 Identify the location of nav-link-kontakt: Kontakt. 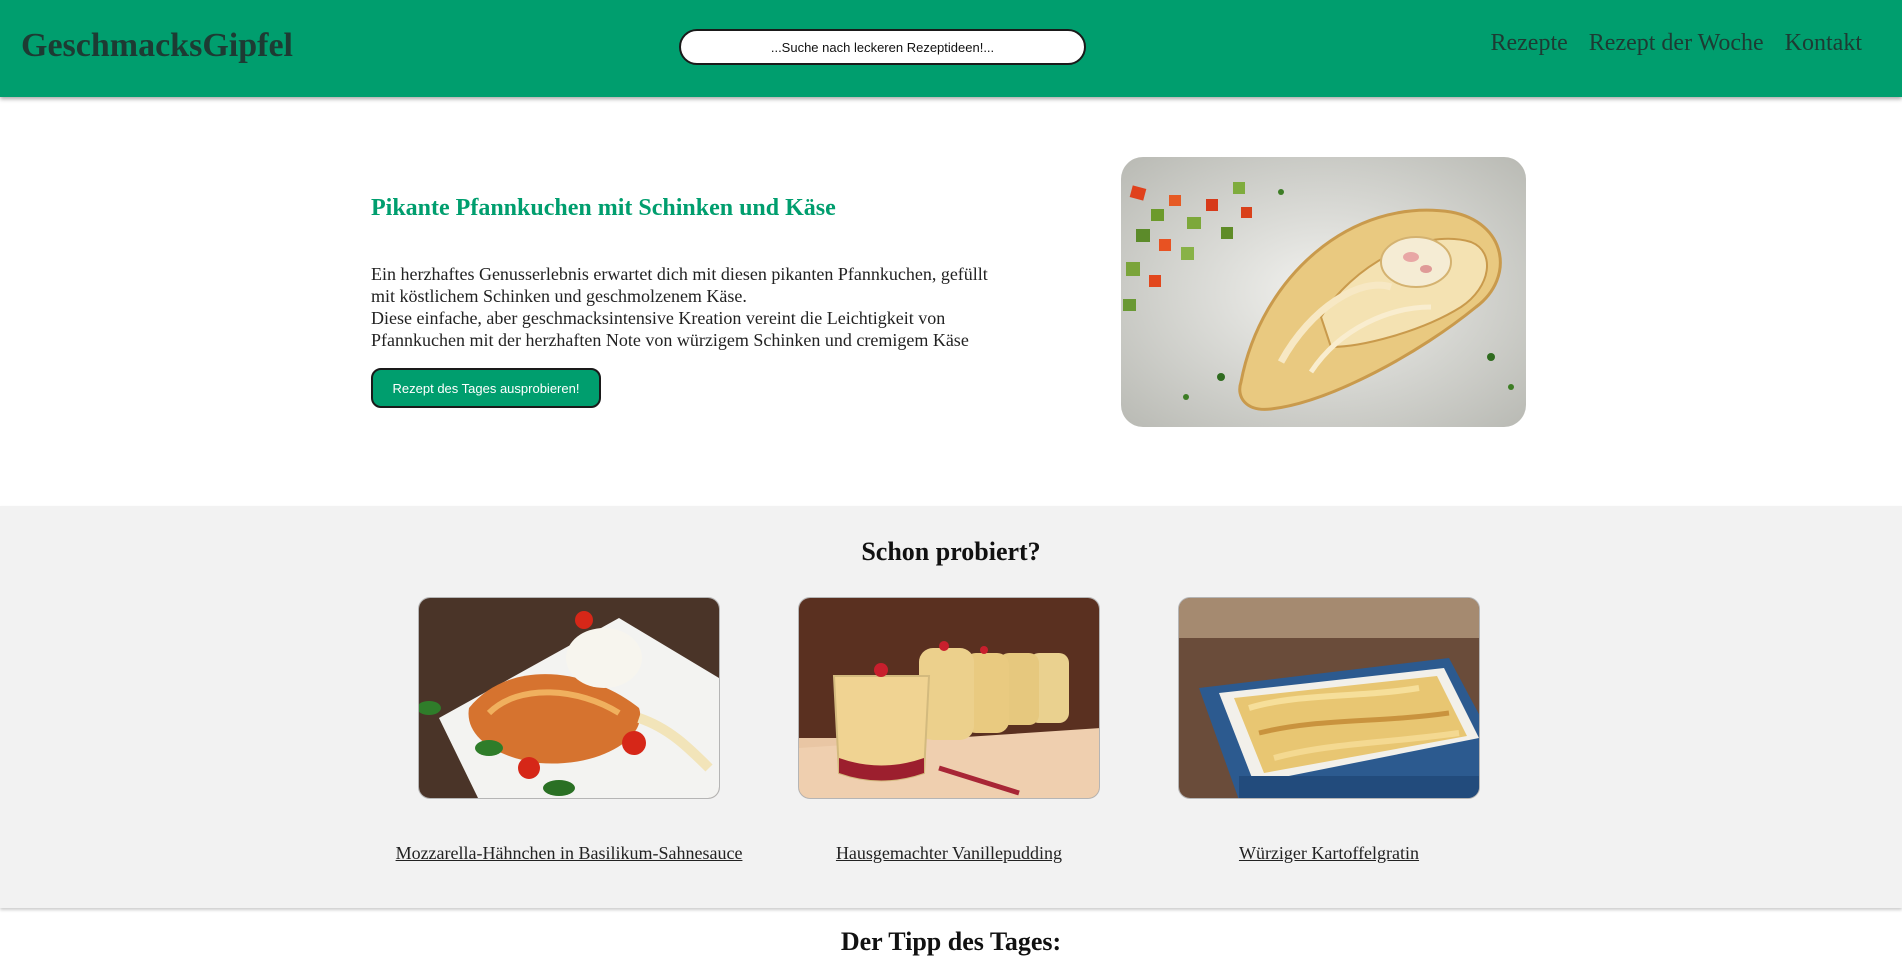
(1823, 43).